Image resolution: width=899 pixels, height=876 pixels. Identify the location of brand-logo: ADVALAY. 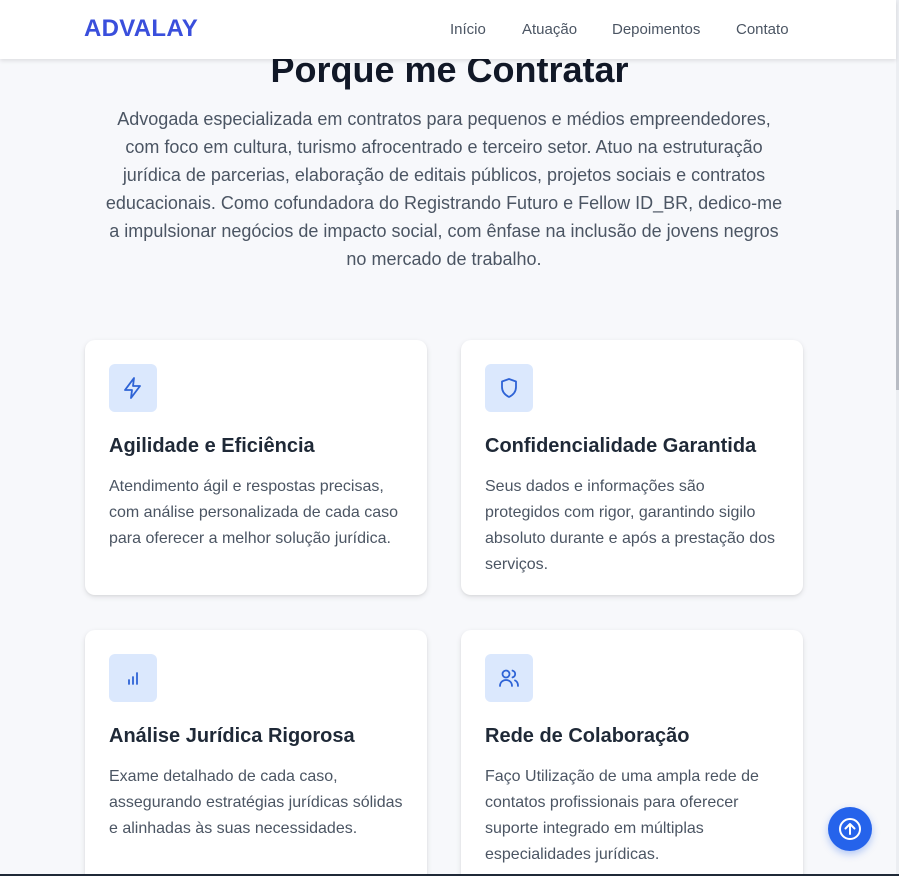
(141, 29).